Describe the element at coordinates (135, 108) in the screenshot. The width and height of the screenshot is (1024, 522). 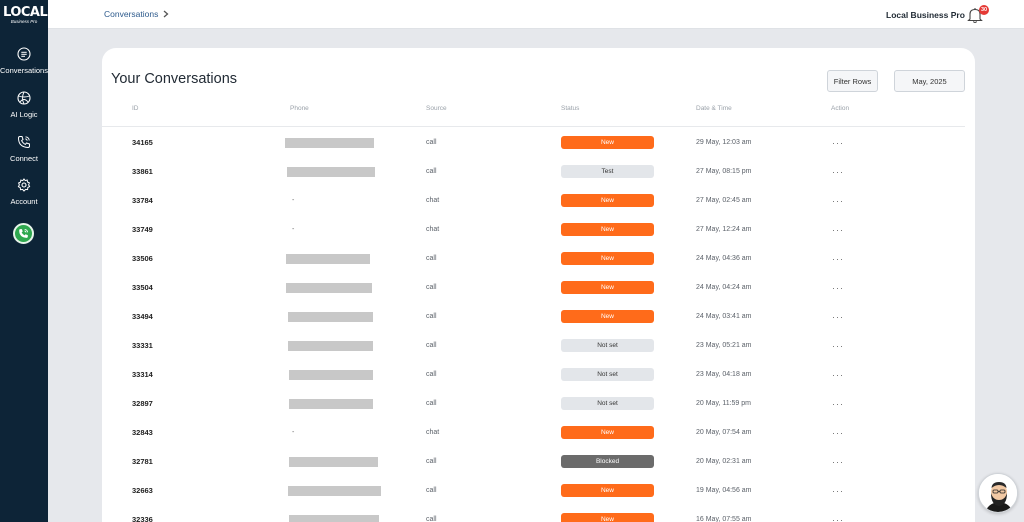
I see `column-header-id: ID` at that location.